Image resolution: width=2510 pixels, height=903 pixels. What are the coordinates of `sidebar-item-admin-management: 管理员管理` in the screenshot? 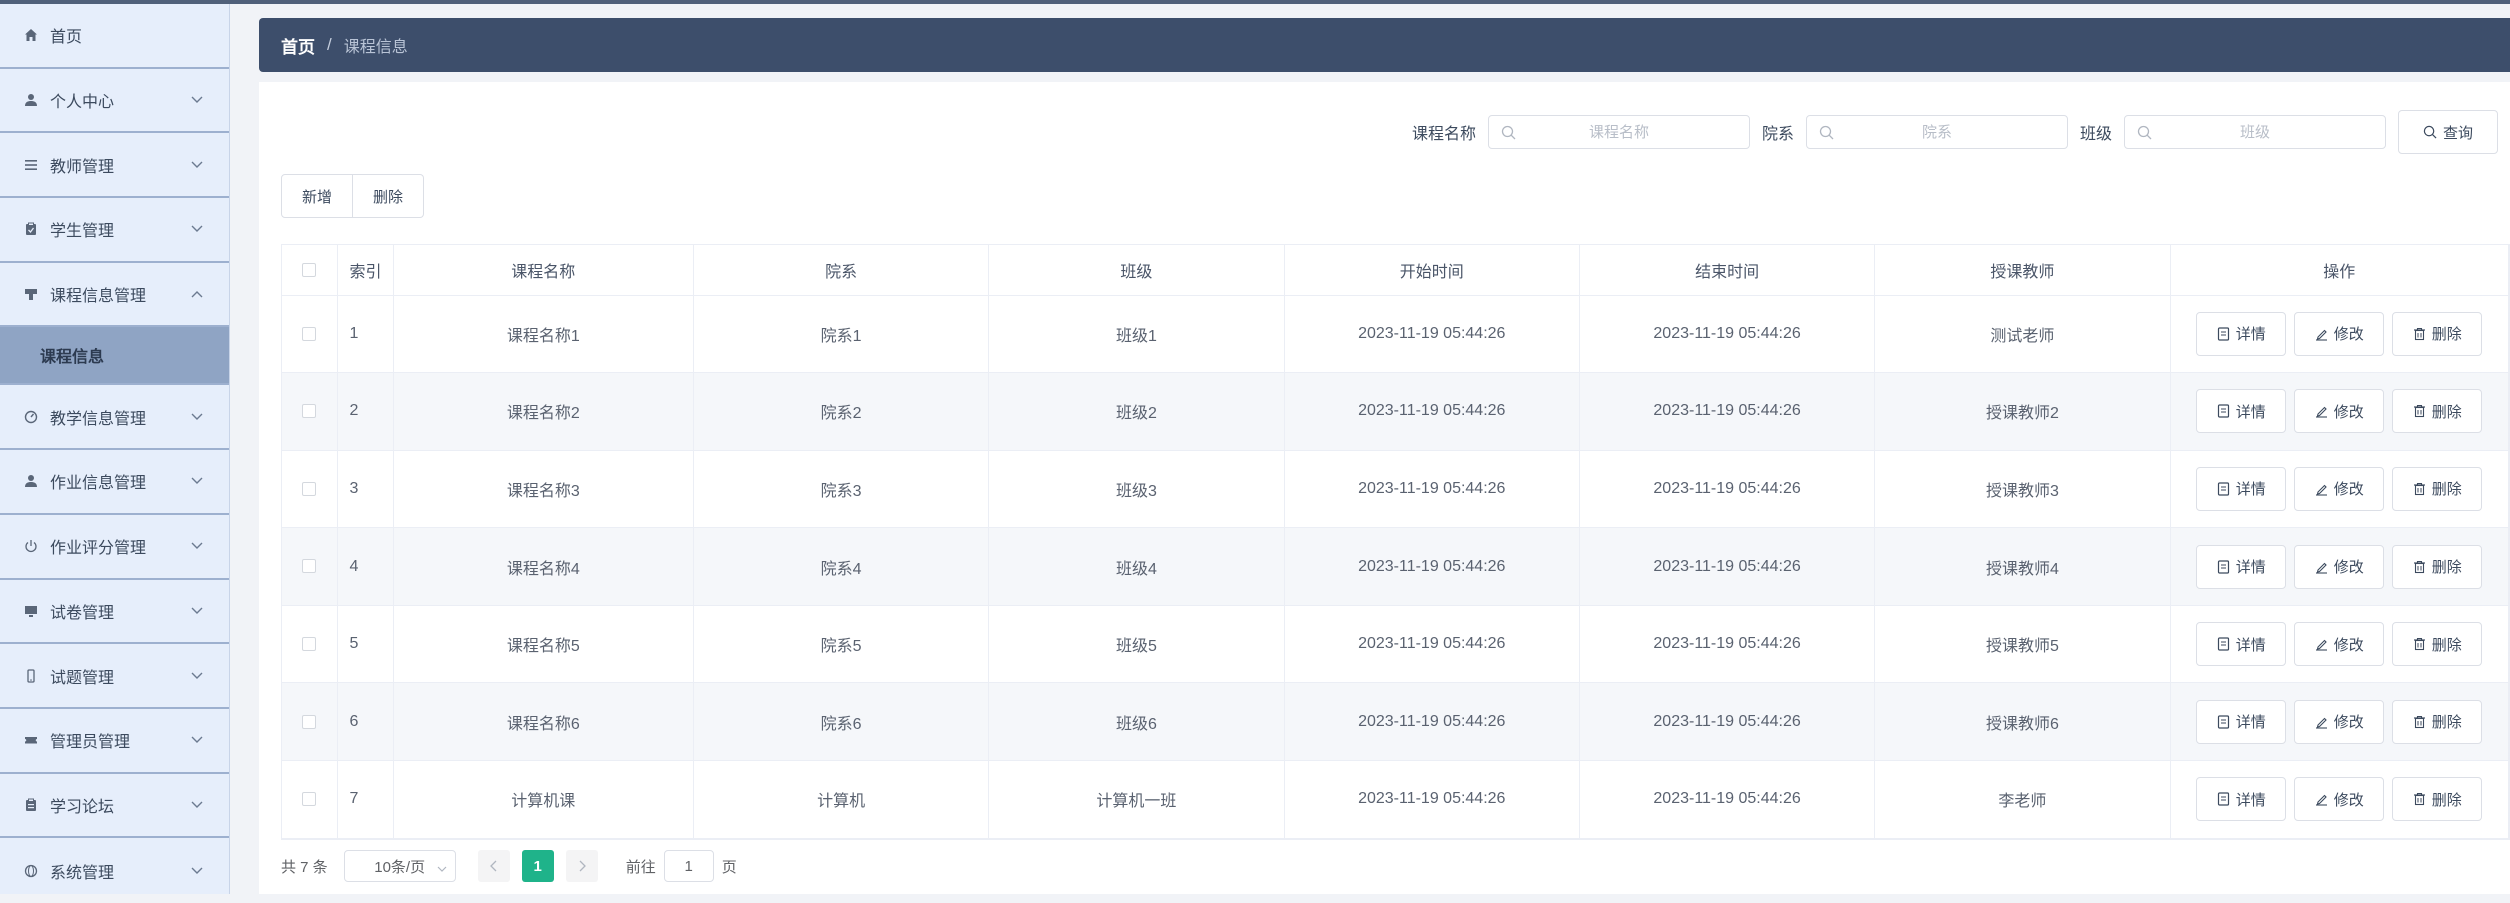 It's located at (114, 741).